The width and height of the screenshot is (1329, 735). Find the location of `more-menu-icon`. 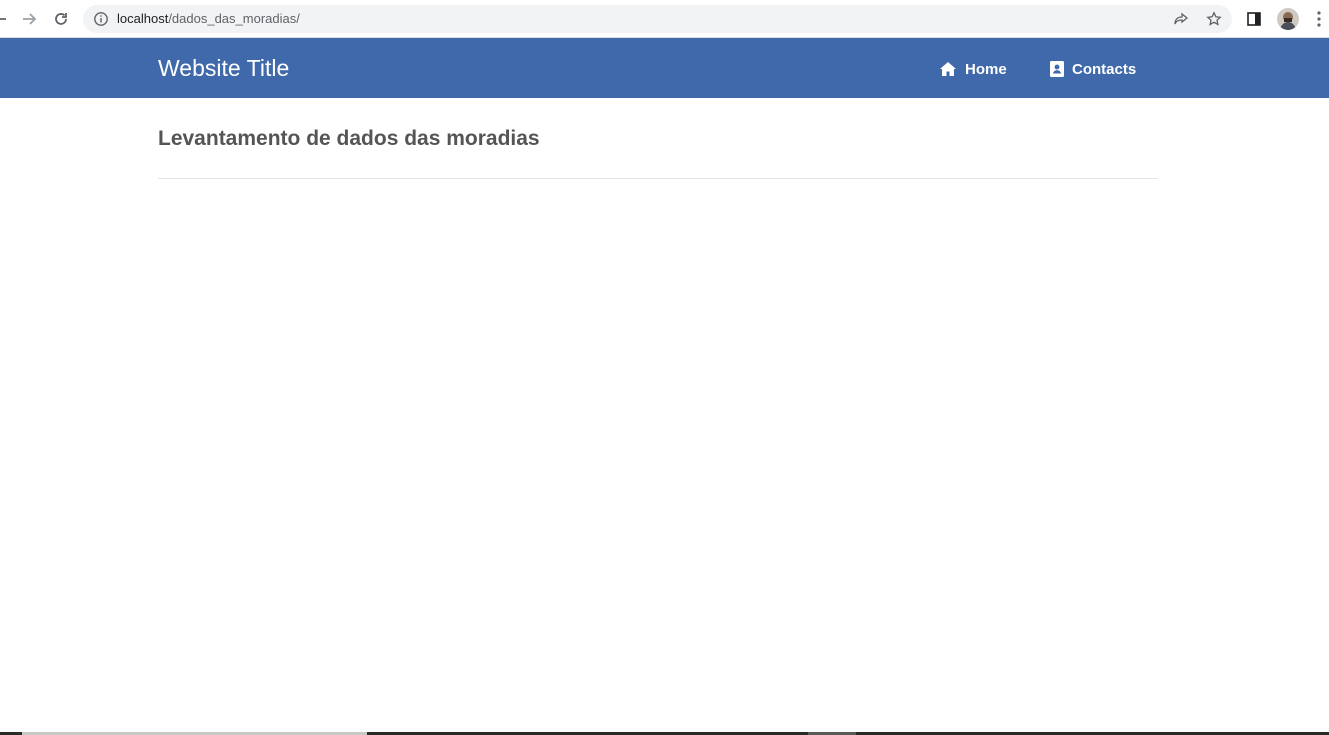

more-menu-icon is located at coordinates (1319, 19).